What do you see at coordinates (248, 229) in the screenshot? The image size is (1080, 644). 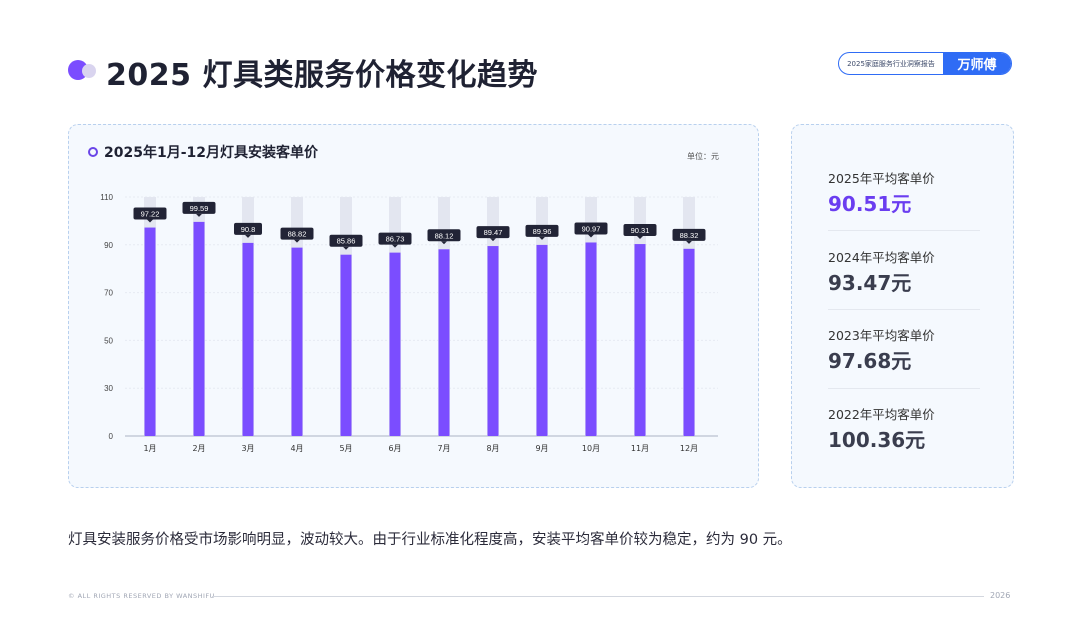 I see `data-label: 90.8` at bounding box center [248, 229].